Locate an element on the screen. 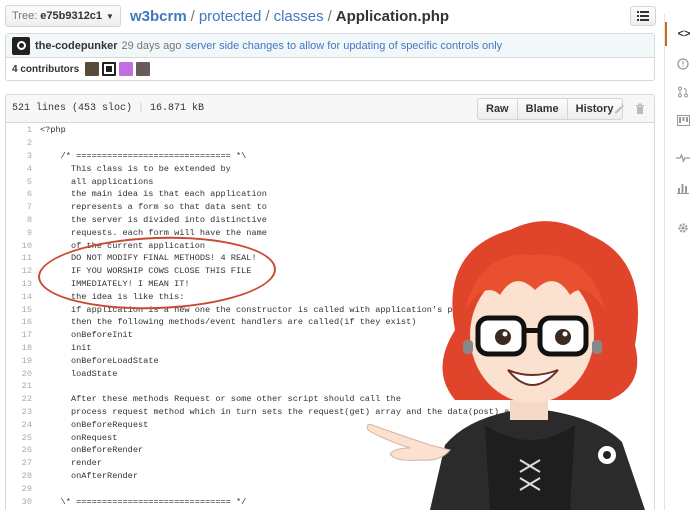 The width and height of the screenshot is (700, 510). line-content: \* ============================== */ is located at coordinates (143, 501).